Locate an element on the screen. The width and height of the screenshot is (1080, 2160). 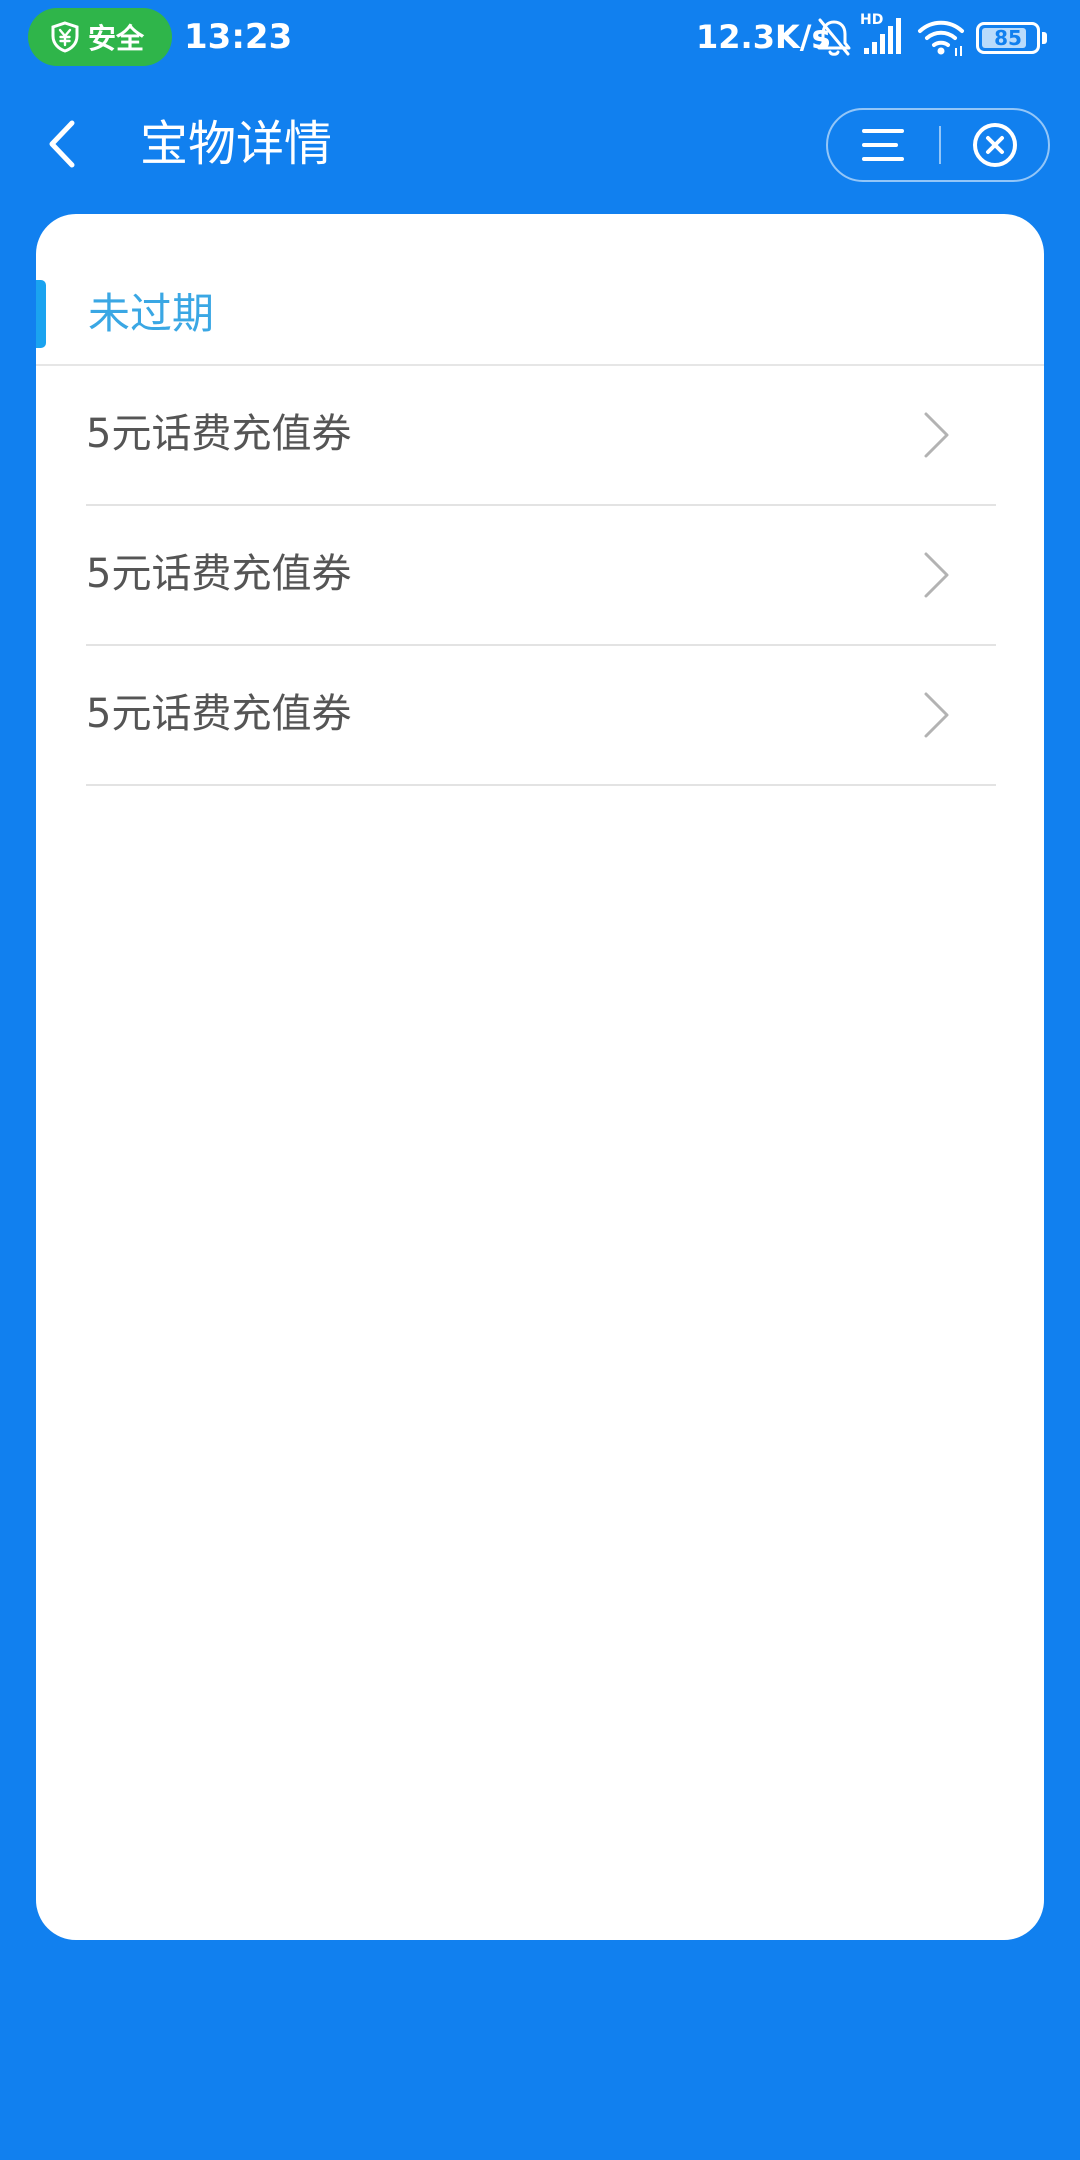
back-button is located at coordinates (62, 144).